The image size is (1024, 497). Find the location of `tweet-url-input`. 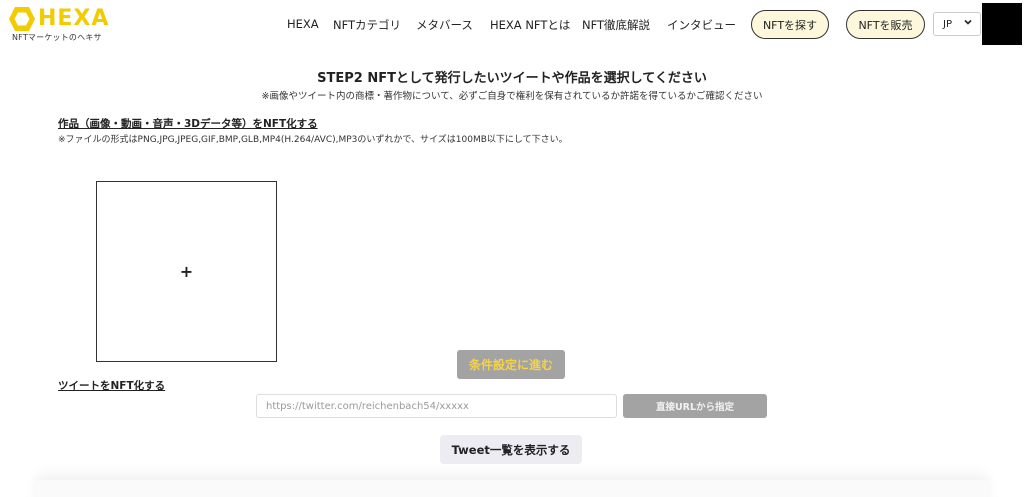

tweet-url-input is located at coordinates (436, 406).